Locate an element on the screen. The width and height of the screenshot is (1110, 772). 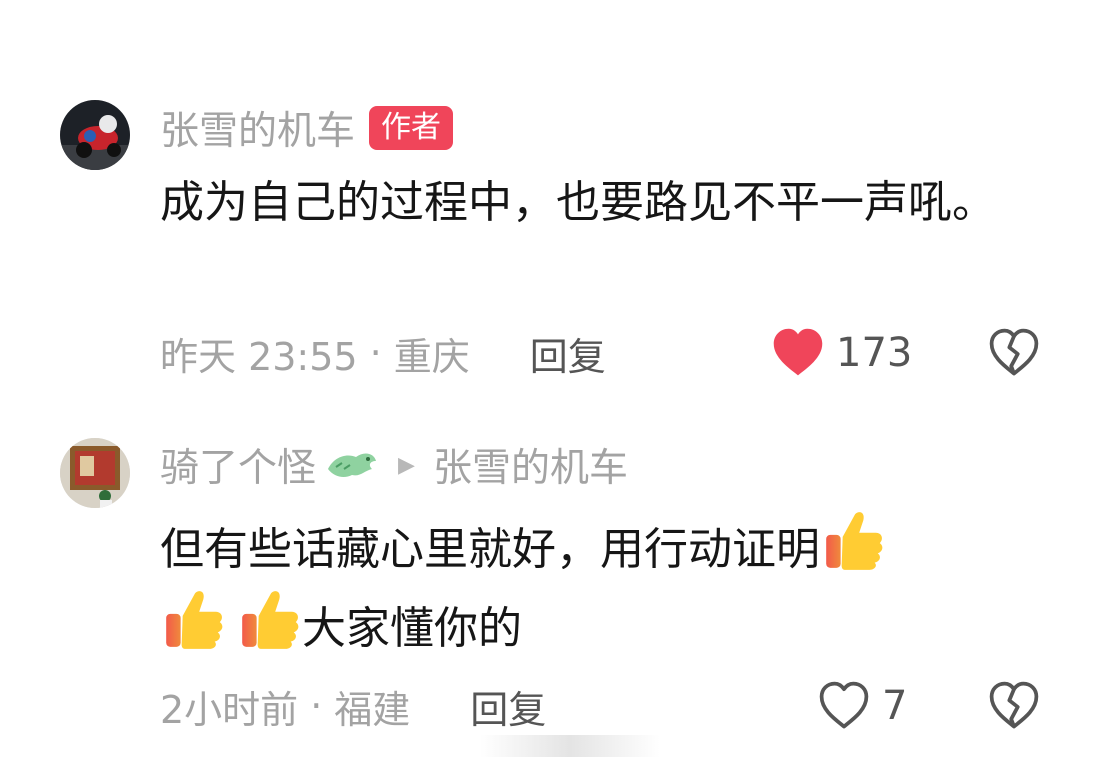
reply-to-arrow-icon: ▶ is located at coordinates (406, 465).